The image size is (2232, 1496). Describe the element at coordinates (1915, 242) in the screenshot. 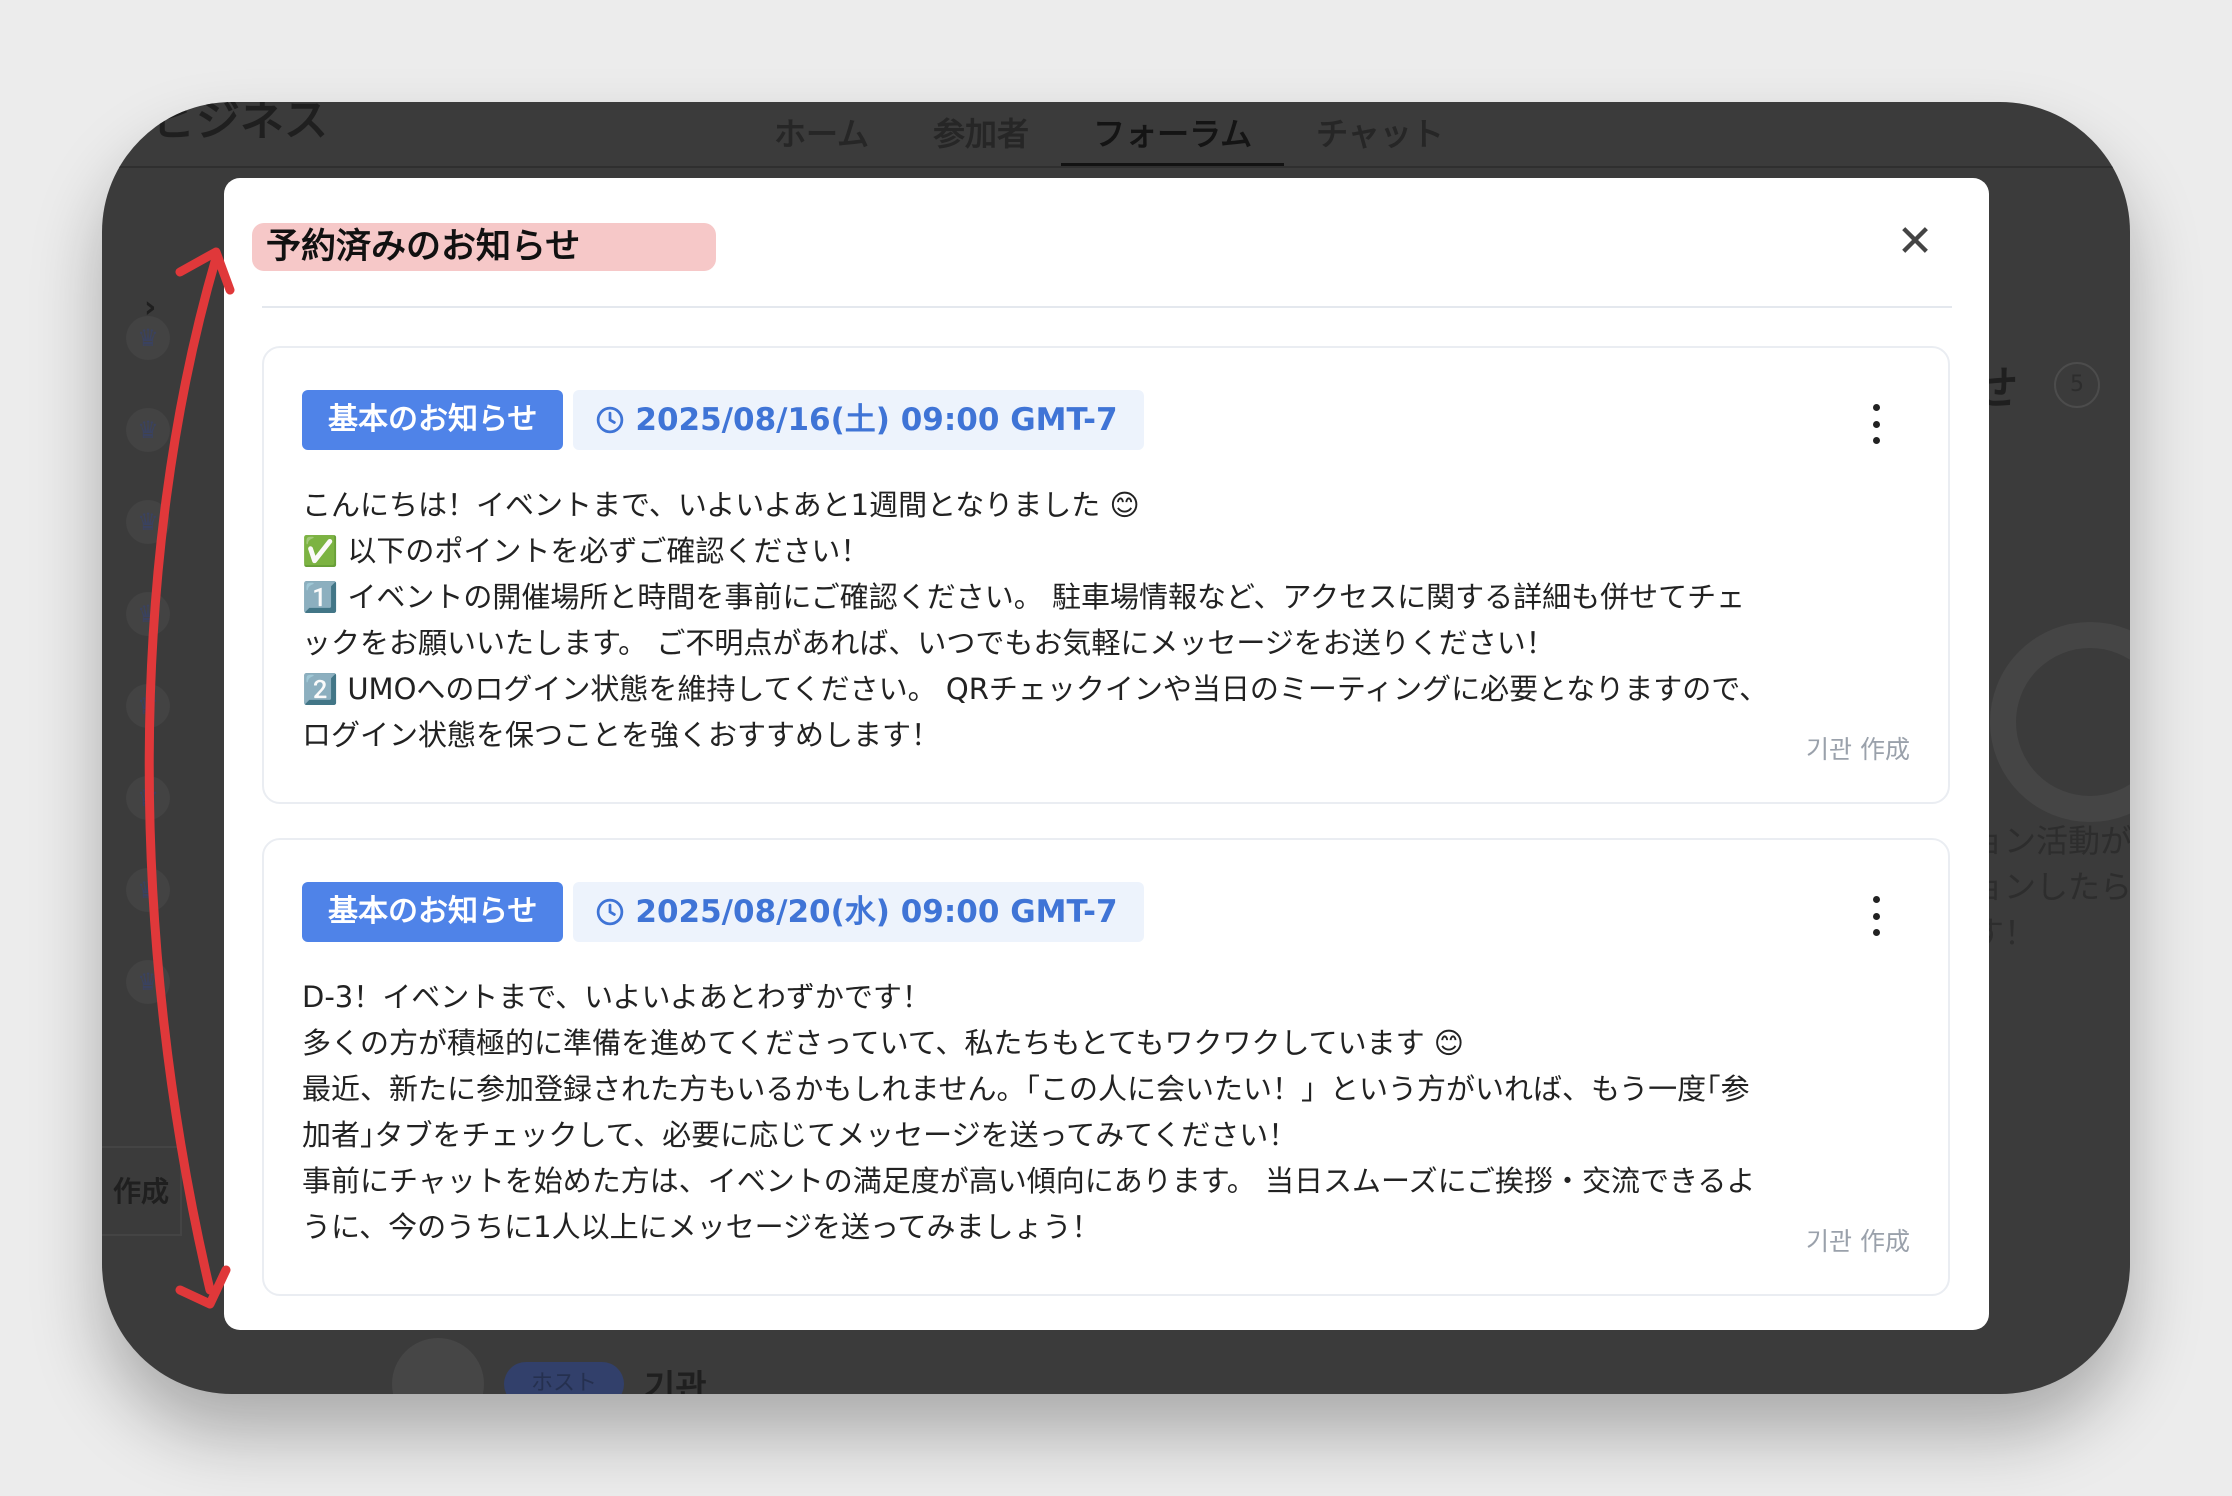

I see `close-icon: ✕` at that location.